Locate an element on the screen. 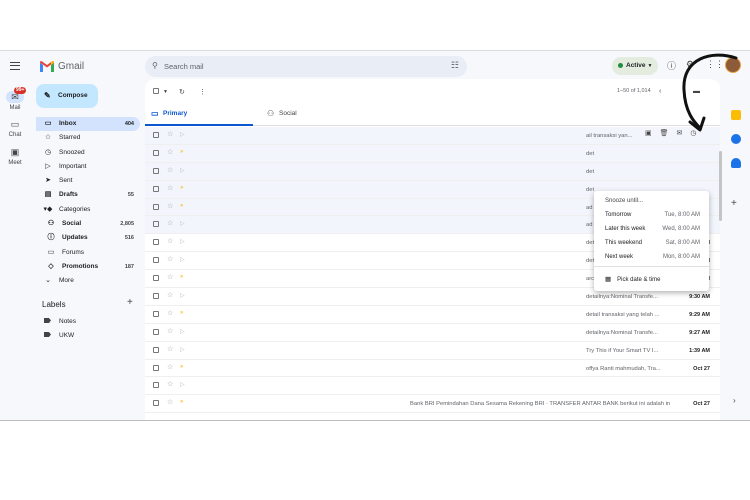  status-selector: Active ▼ is located at coordinates (635, 66).